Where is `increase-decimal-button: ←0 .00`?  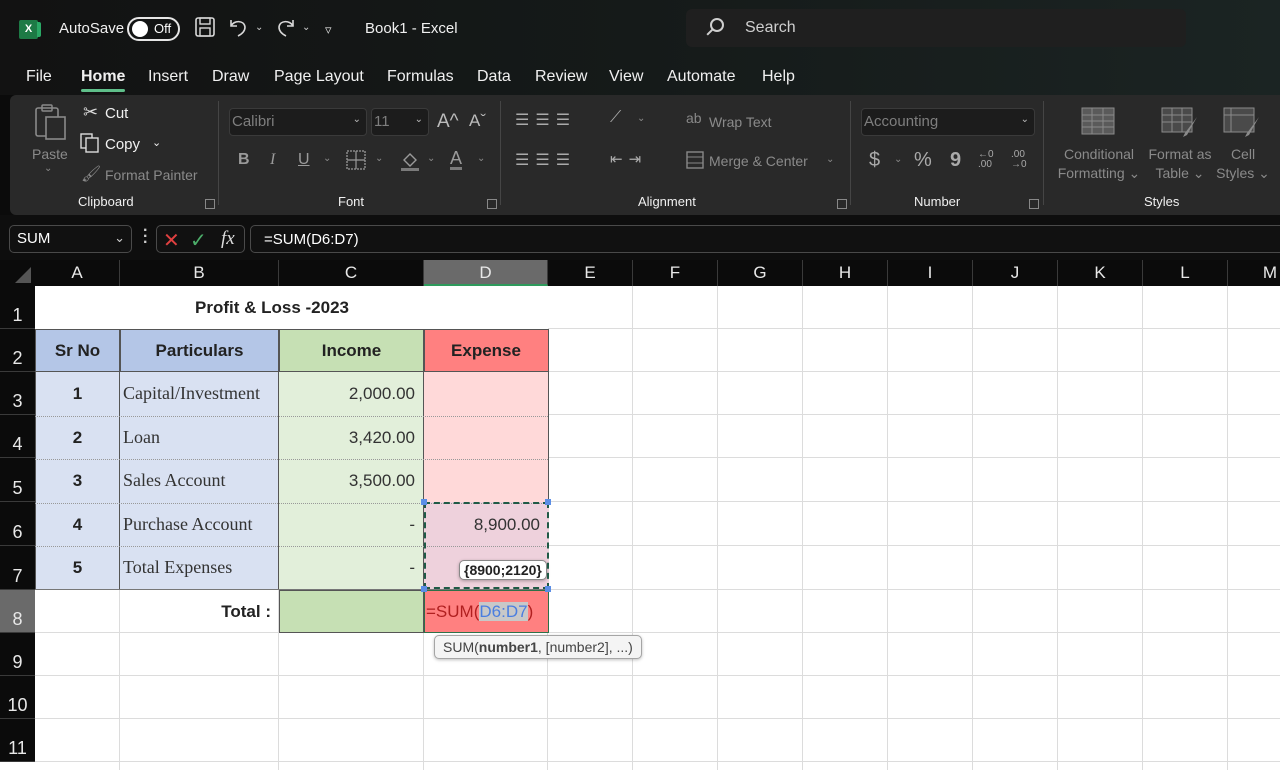
increase-decimal-button: ←0 .00 is located at coordinates (986, 160).